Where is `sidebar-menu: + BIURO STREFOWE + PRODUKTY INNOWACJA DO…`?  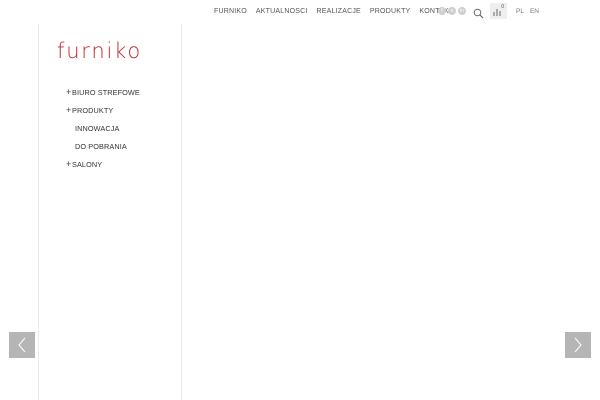
sidebar-menu: + BIURO STREFOWE + PRODUKTY INNOWACJA DO… is located at coordinates (103, 128).